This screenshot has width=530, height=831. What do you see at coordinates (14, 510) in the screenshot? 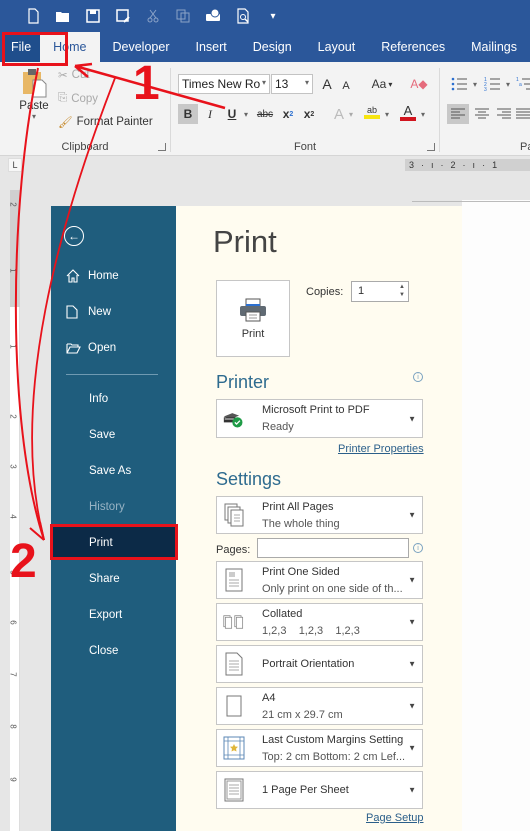
I see `vertical-ruler: 2 1 1 2 3 4 5 6 7 8 9` at bounding box center [14, 510].